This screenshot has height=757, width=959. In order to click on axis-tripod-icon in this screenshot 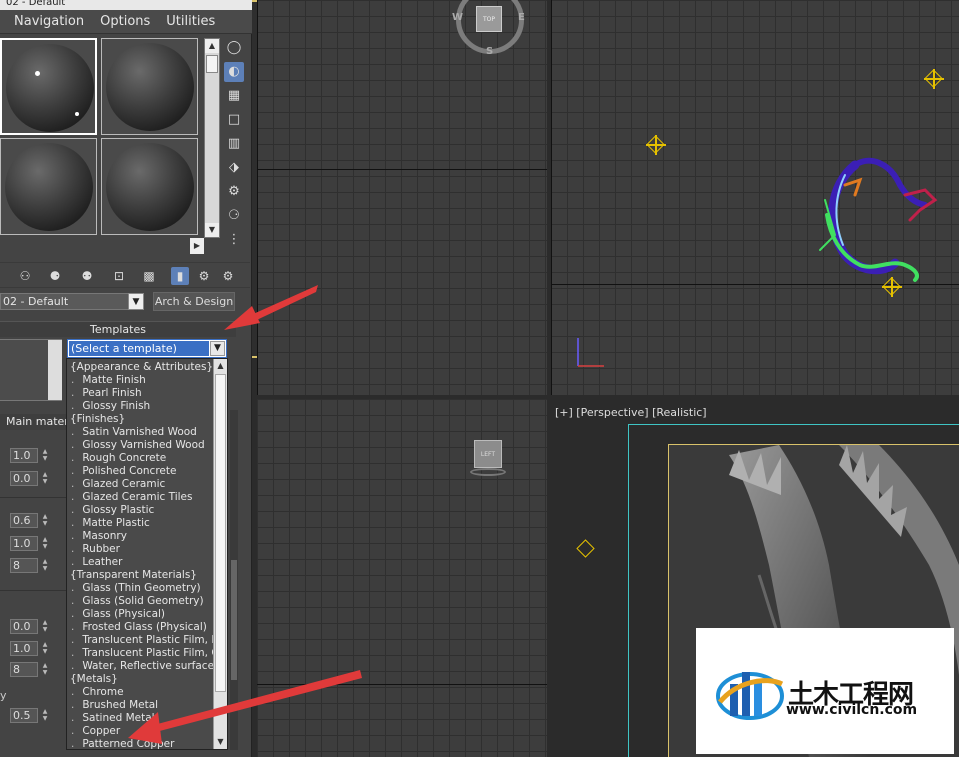, I will do `click(590, 352)`.